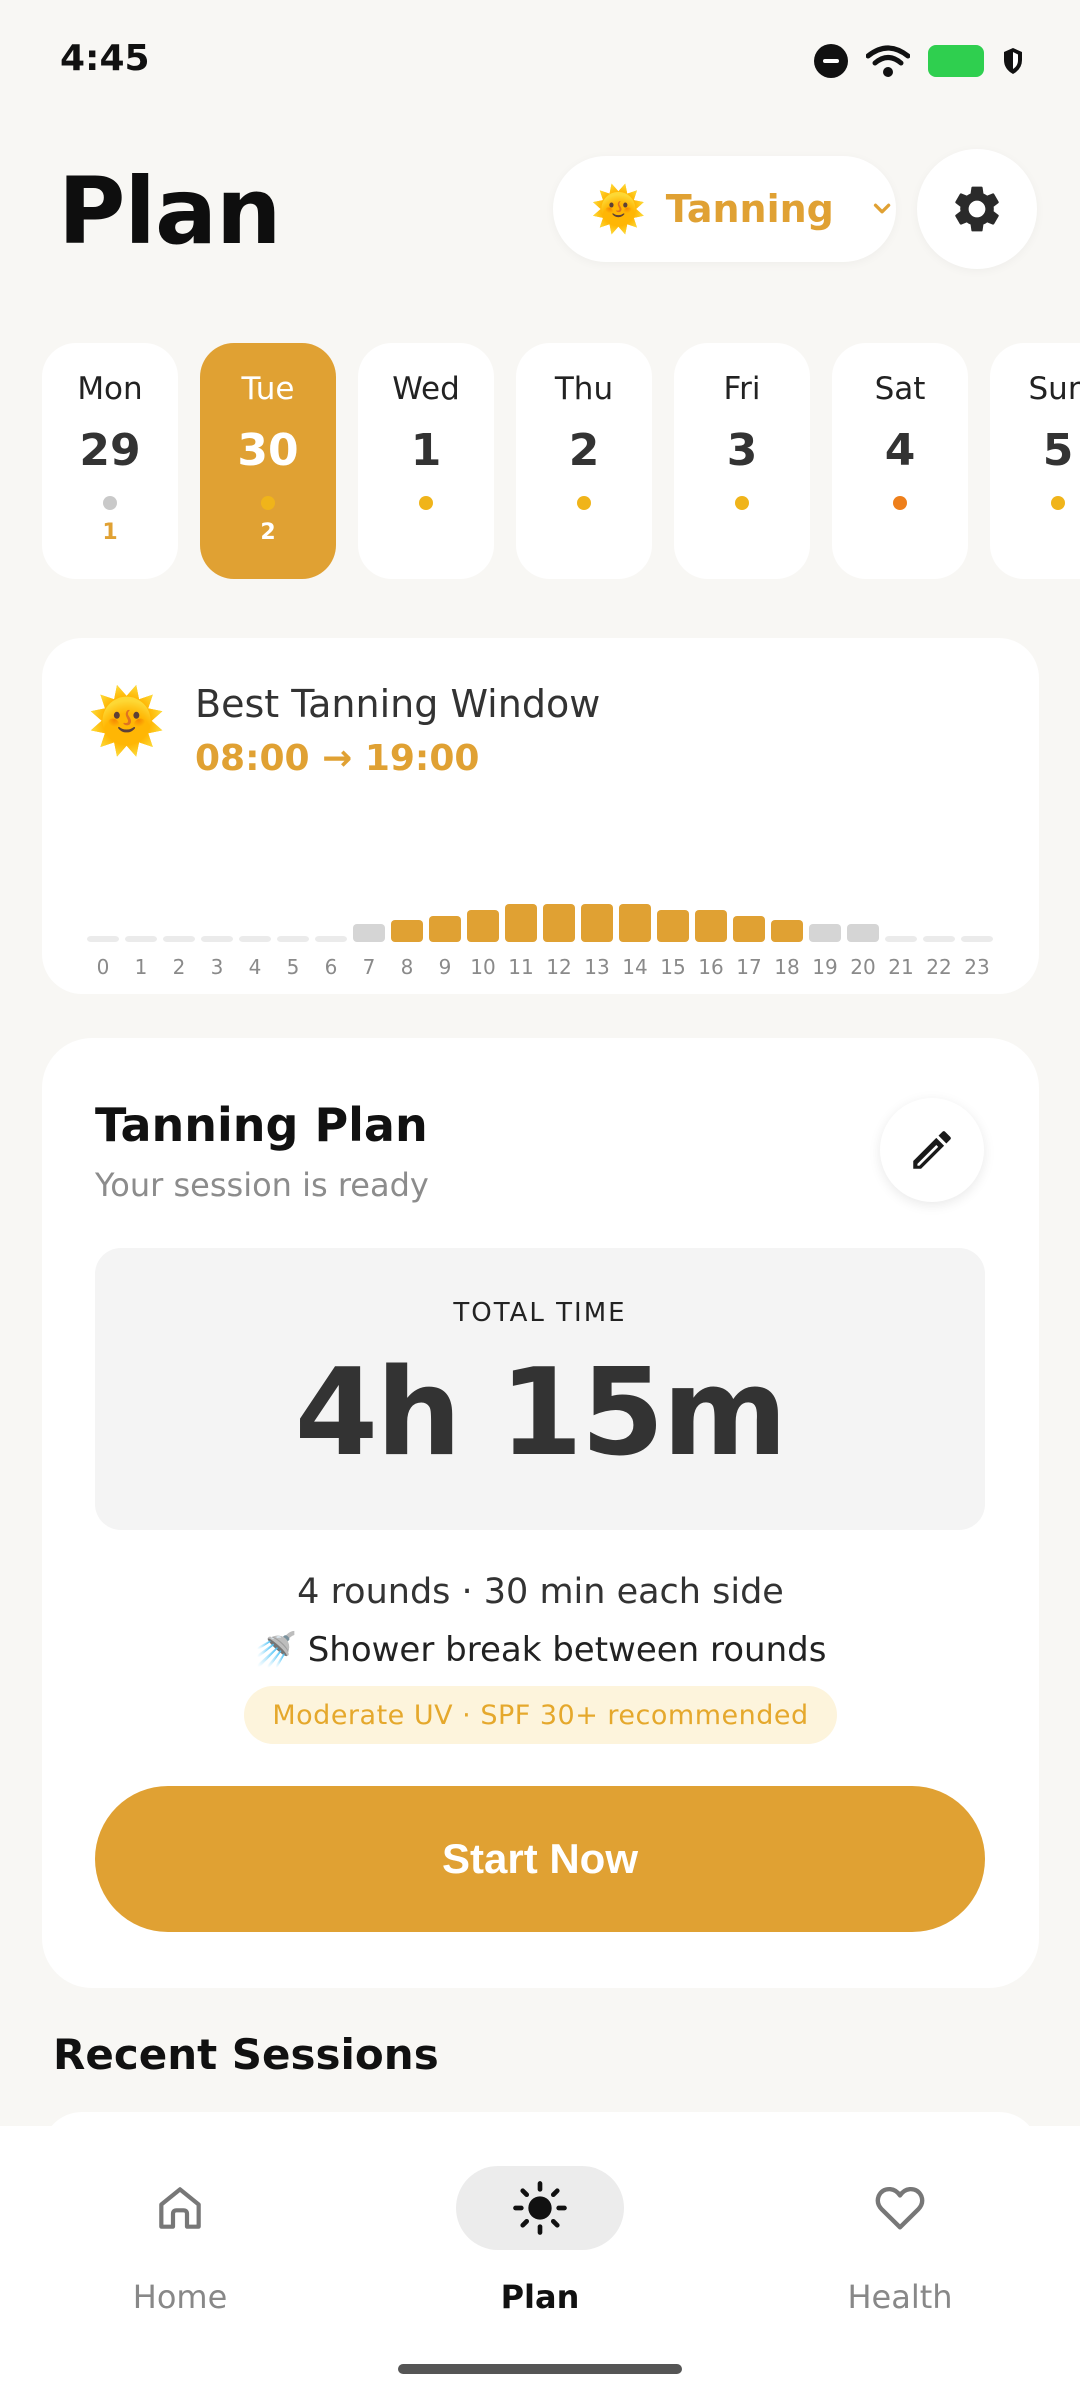 This screenshot has width=1080, height=2400. Describe the element at coordinates (179, 966) in the screenshot. I see `hour-label: 2` at that location.